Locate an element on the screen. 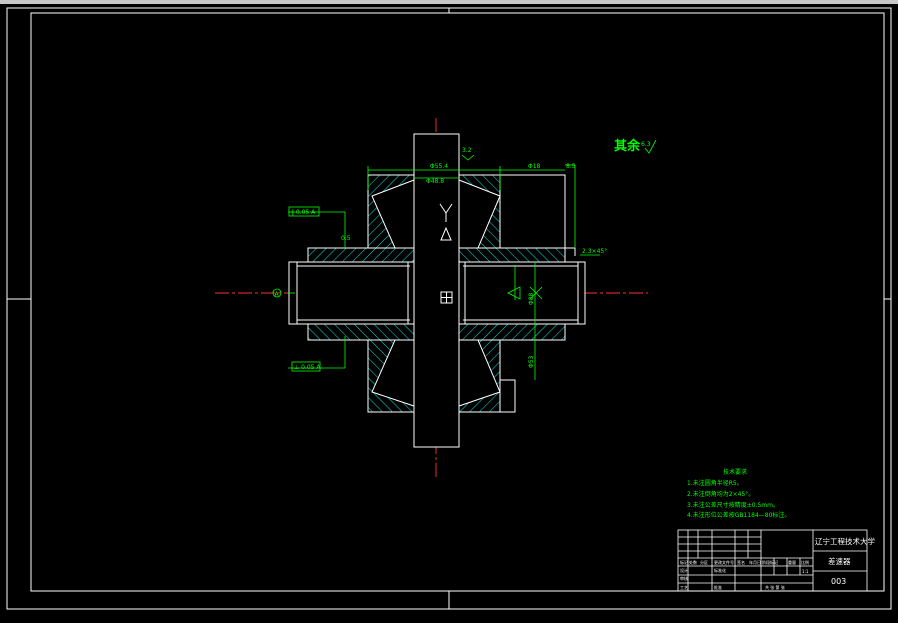  datum-frame-bottom: ⊥ 0.05 A is located at coordinates (307, 367).